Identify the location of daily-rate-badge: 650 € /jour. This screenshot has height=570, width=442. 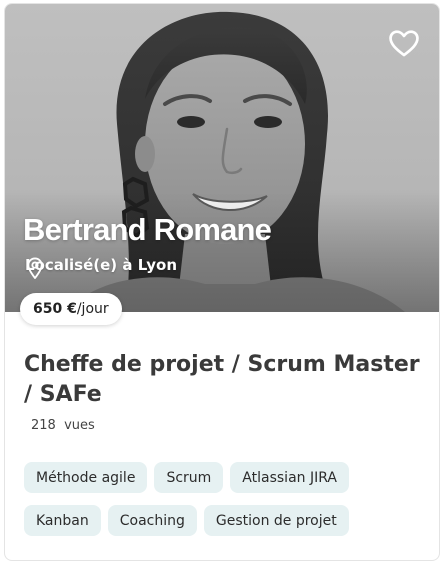
(71, 309).